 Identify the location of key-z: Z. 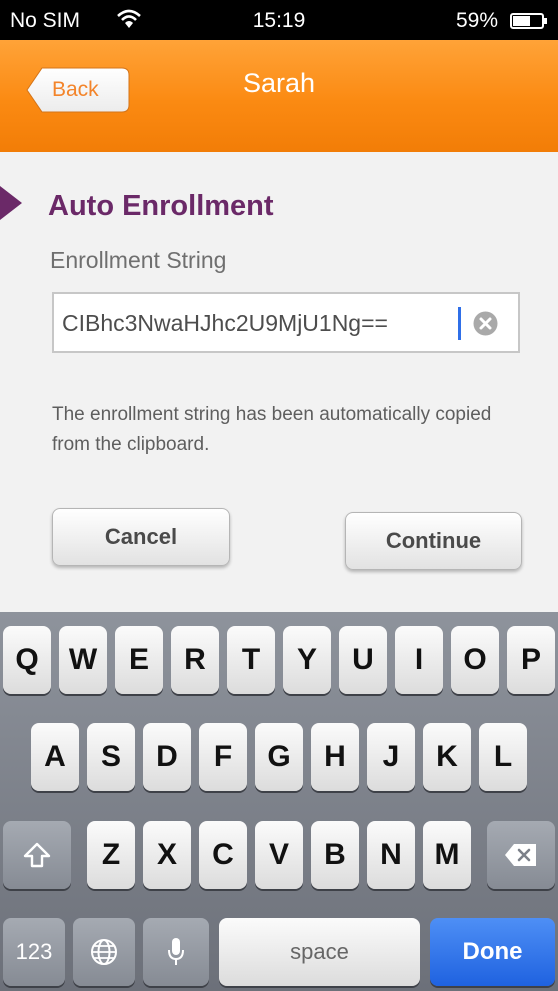
(111, 855).